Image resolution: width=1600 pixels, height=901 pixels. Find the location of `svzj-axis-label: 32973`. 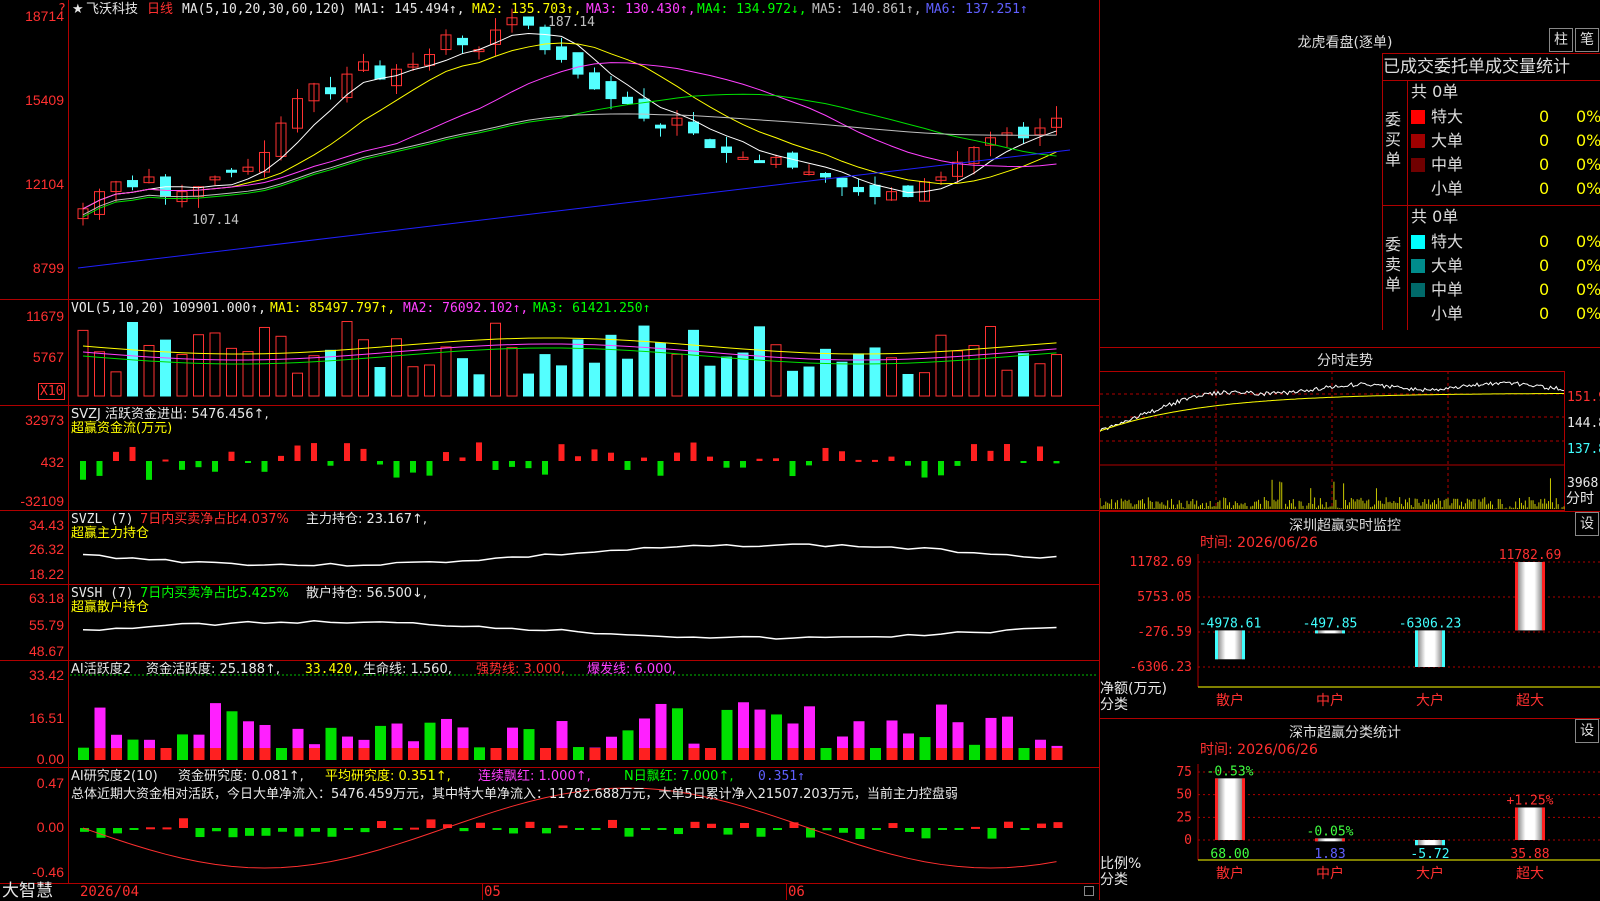

svzj-axis-label: 32973 is located at coordinates (44, 420).